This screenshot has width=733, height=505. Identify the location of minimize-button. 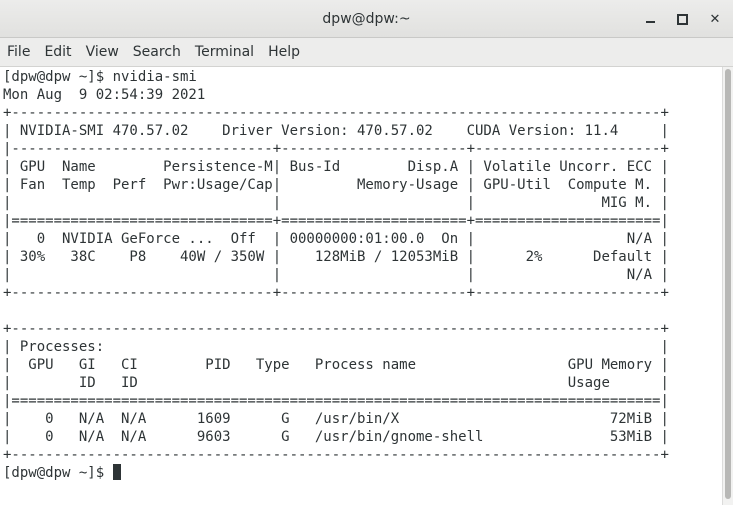
(650, 19).